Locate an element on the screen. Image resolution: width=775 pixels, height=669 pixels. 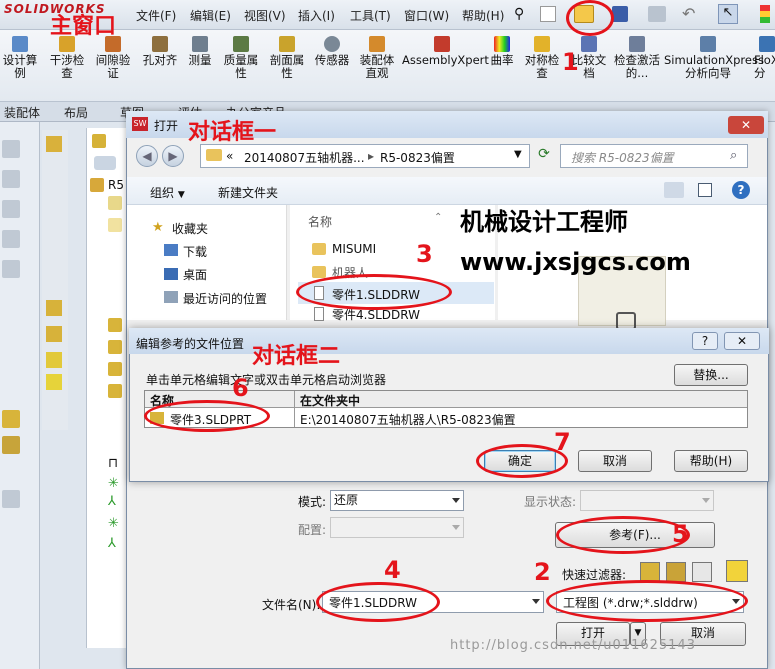
ref-cancel-button: 取消 is located at coordinates (615, 461).